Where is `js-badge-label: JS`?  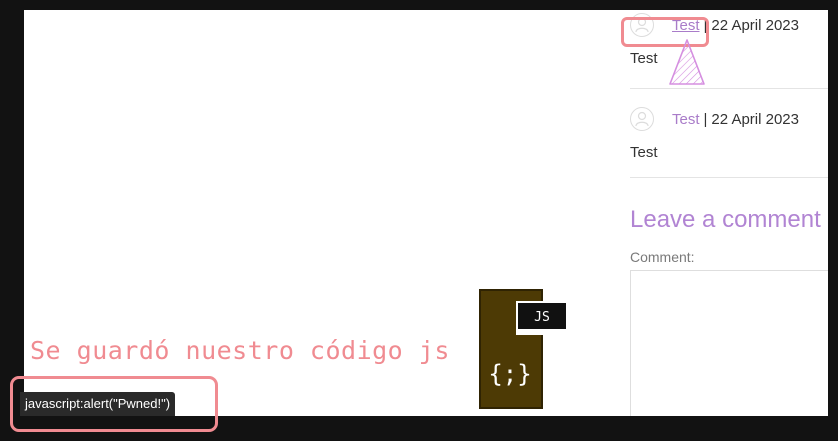
js-badge-label: JS is located at coordinates (542, 317).